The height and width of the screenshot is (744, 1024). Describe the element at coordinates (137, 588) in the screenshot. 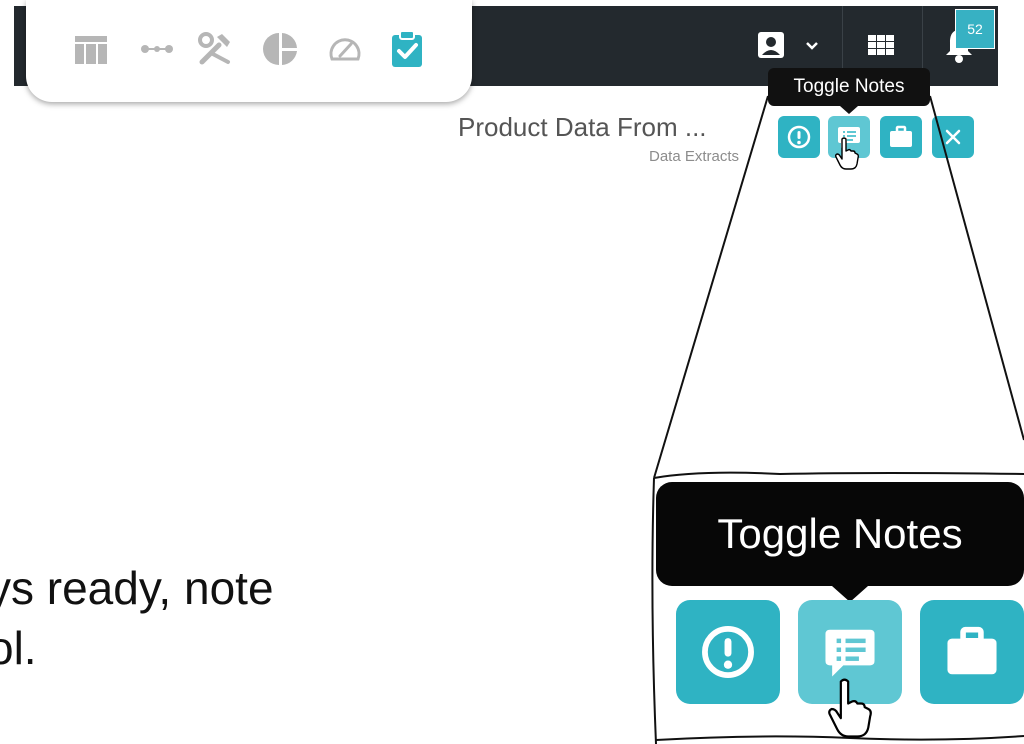

I see `caption-line: ys ready, note` at that location.